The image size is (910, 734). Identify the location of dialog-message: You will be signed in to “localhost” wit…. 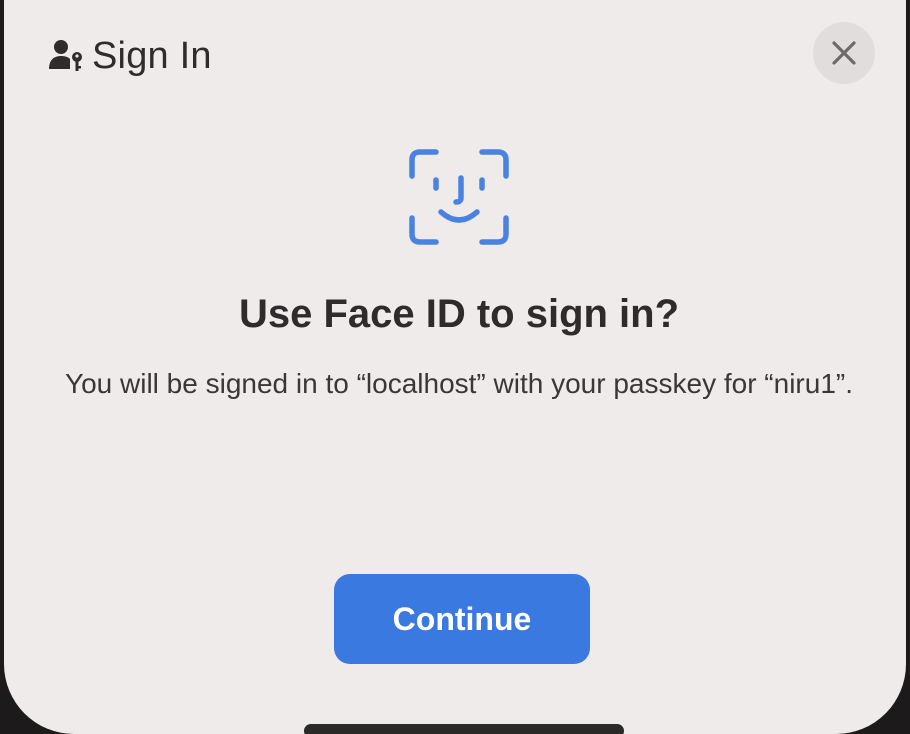
(458, 383).